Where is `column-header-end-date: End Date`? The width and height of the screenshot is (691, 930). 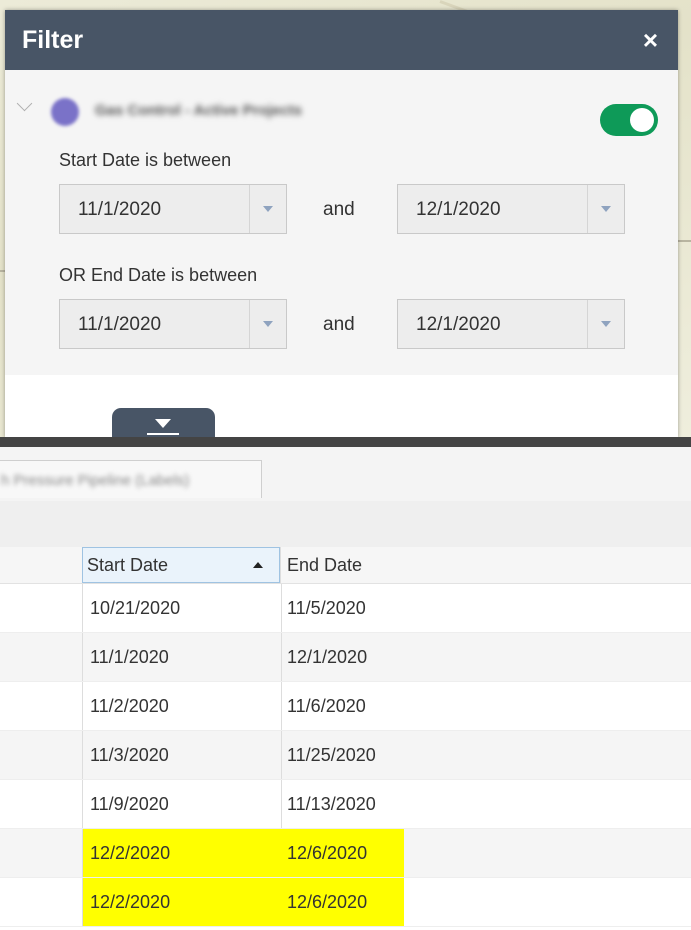 column-header-end-date: End Date is located at coordinates (485, 565).